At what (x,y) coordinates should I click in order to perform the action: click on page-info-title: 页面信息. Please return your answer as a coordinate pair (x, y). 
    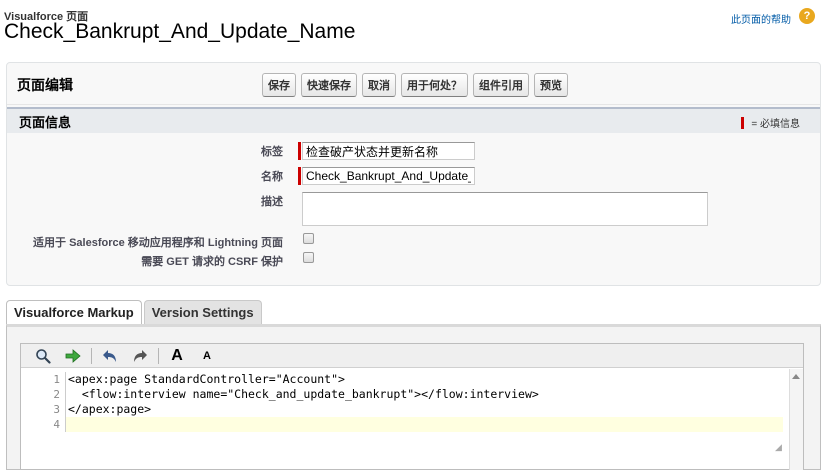
    Looking at the image, I should click on (45, 122).